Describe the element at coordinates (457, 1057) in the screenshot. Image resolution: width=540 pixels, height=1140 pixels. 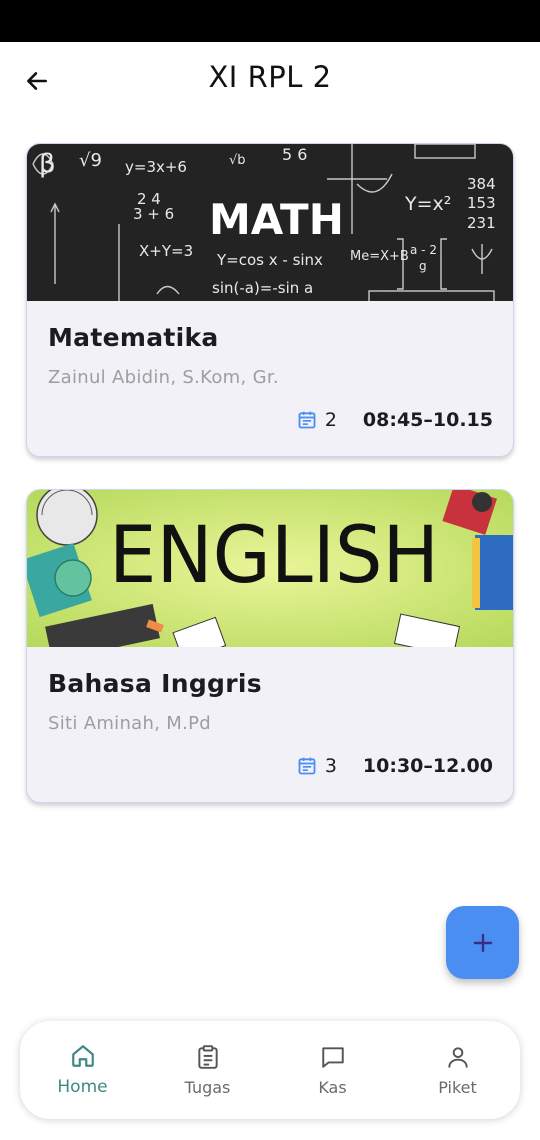
I see `person-icon` at that location.